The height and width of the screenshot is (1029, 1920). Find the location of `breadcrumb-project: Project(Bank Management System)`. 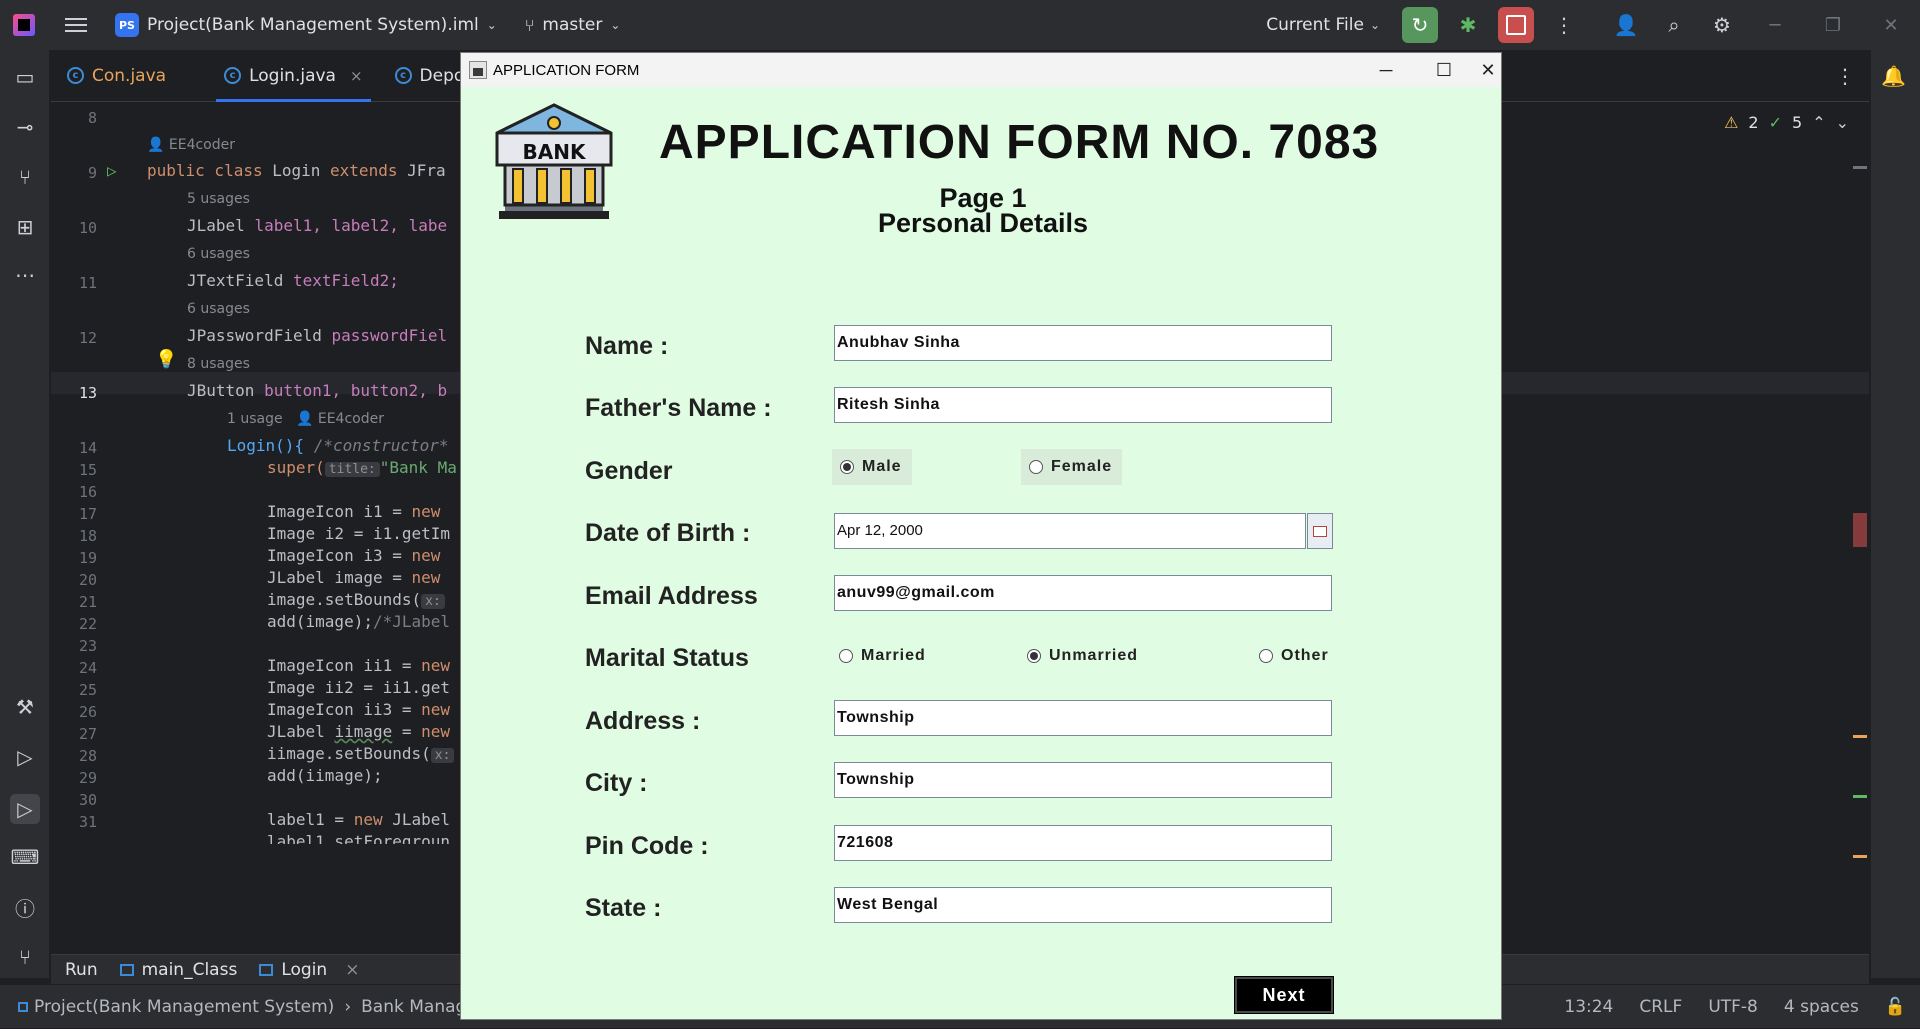

breadcrumb-project: Project(Bank Management System) is located at coordinates (184, 1007).